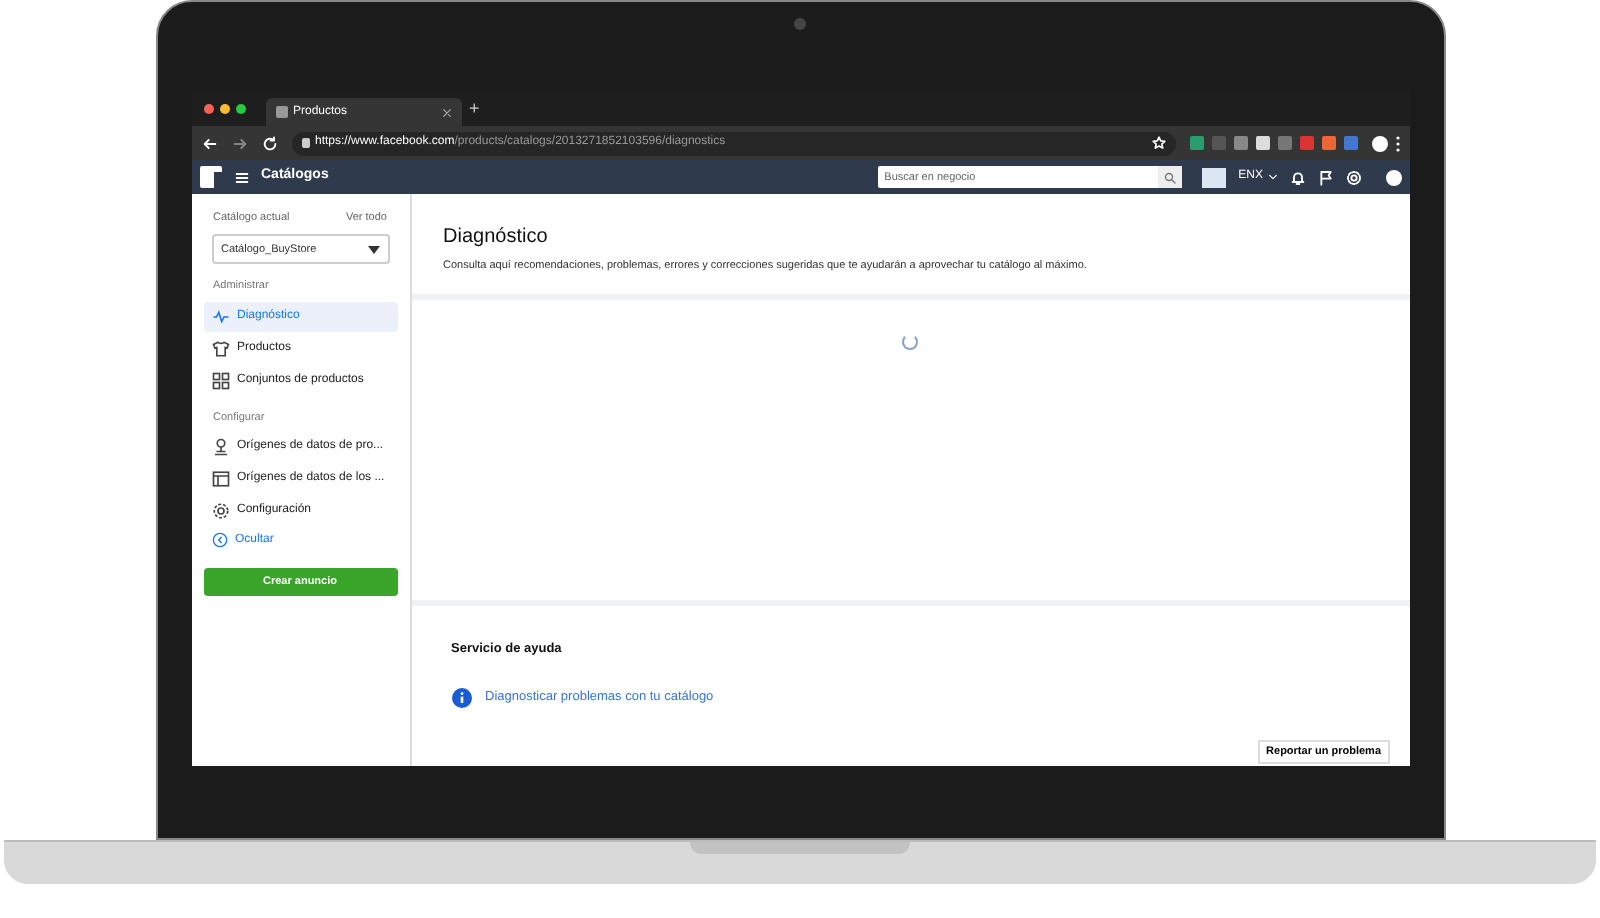 The width and height of the screenshot is (1600, 918). Describe the element at coordinates (220, 478) in the screenshot. I see `table-icon` at that location.